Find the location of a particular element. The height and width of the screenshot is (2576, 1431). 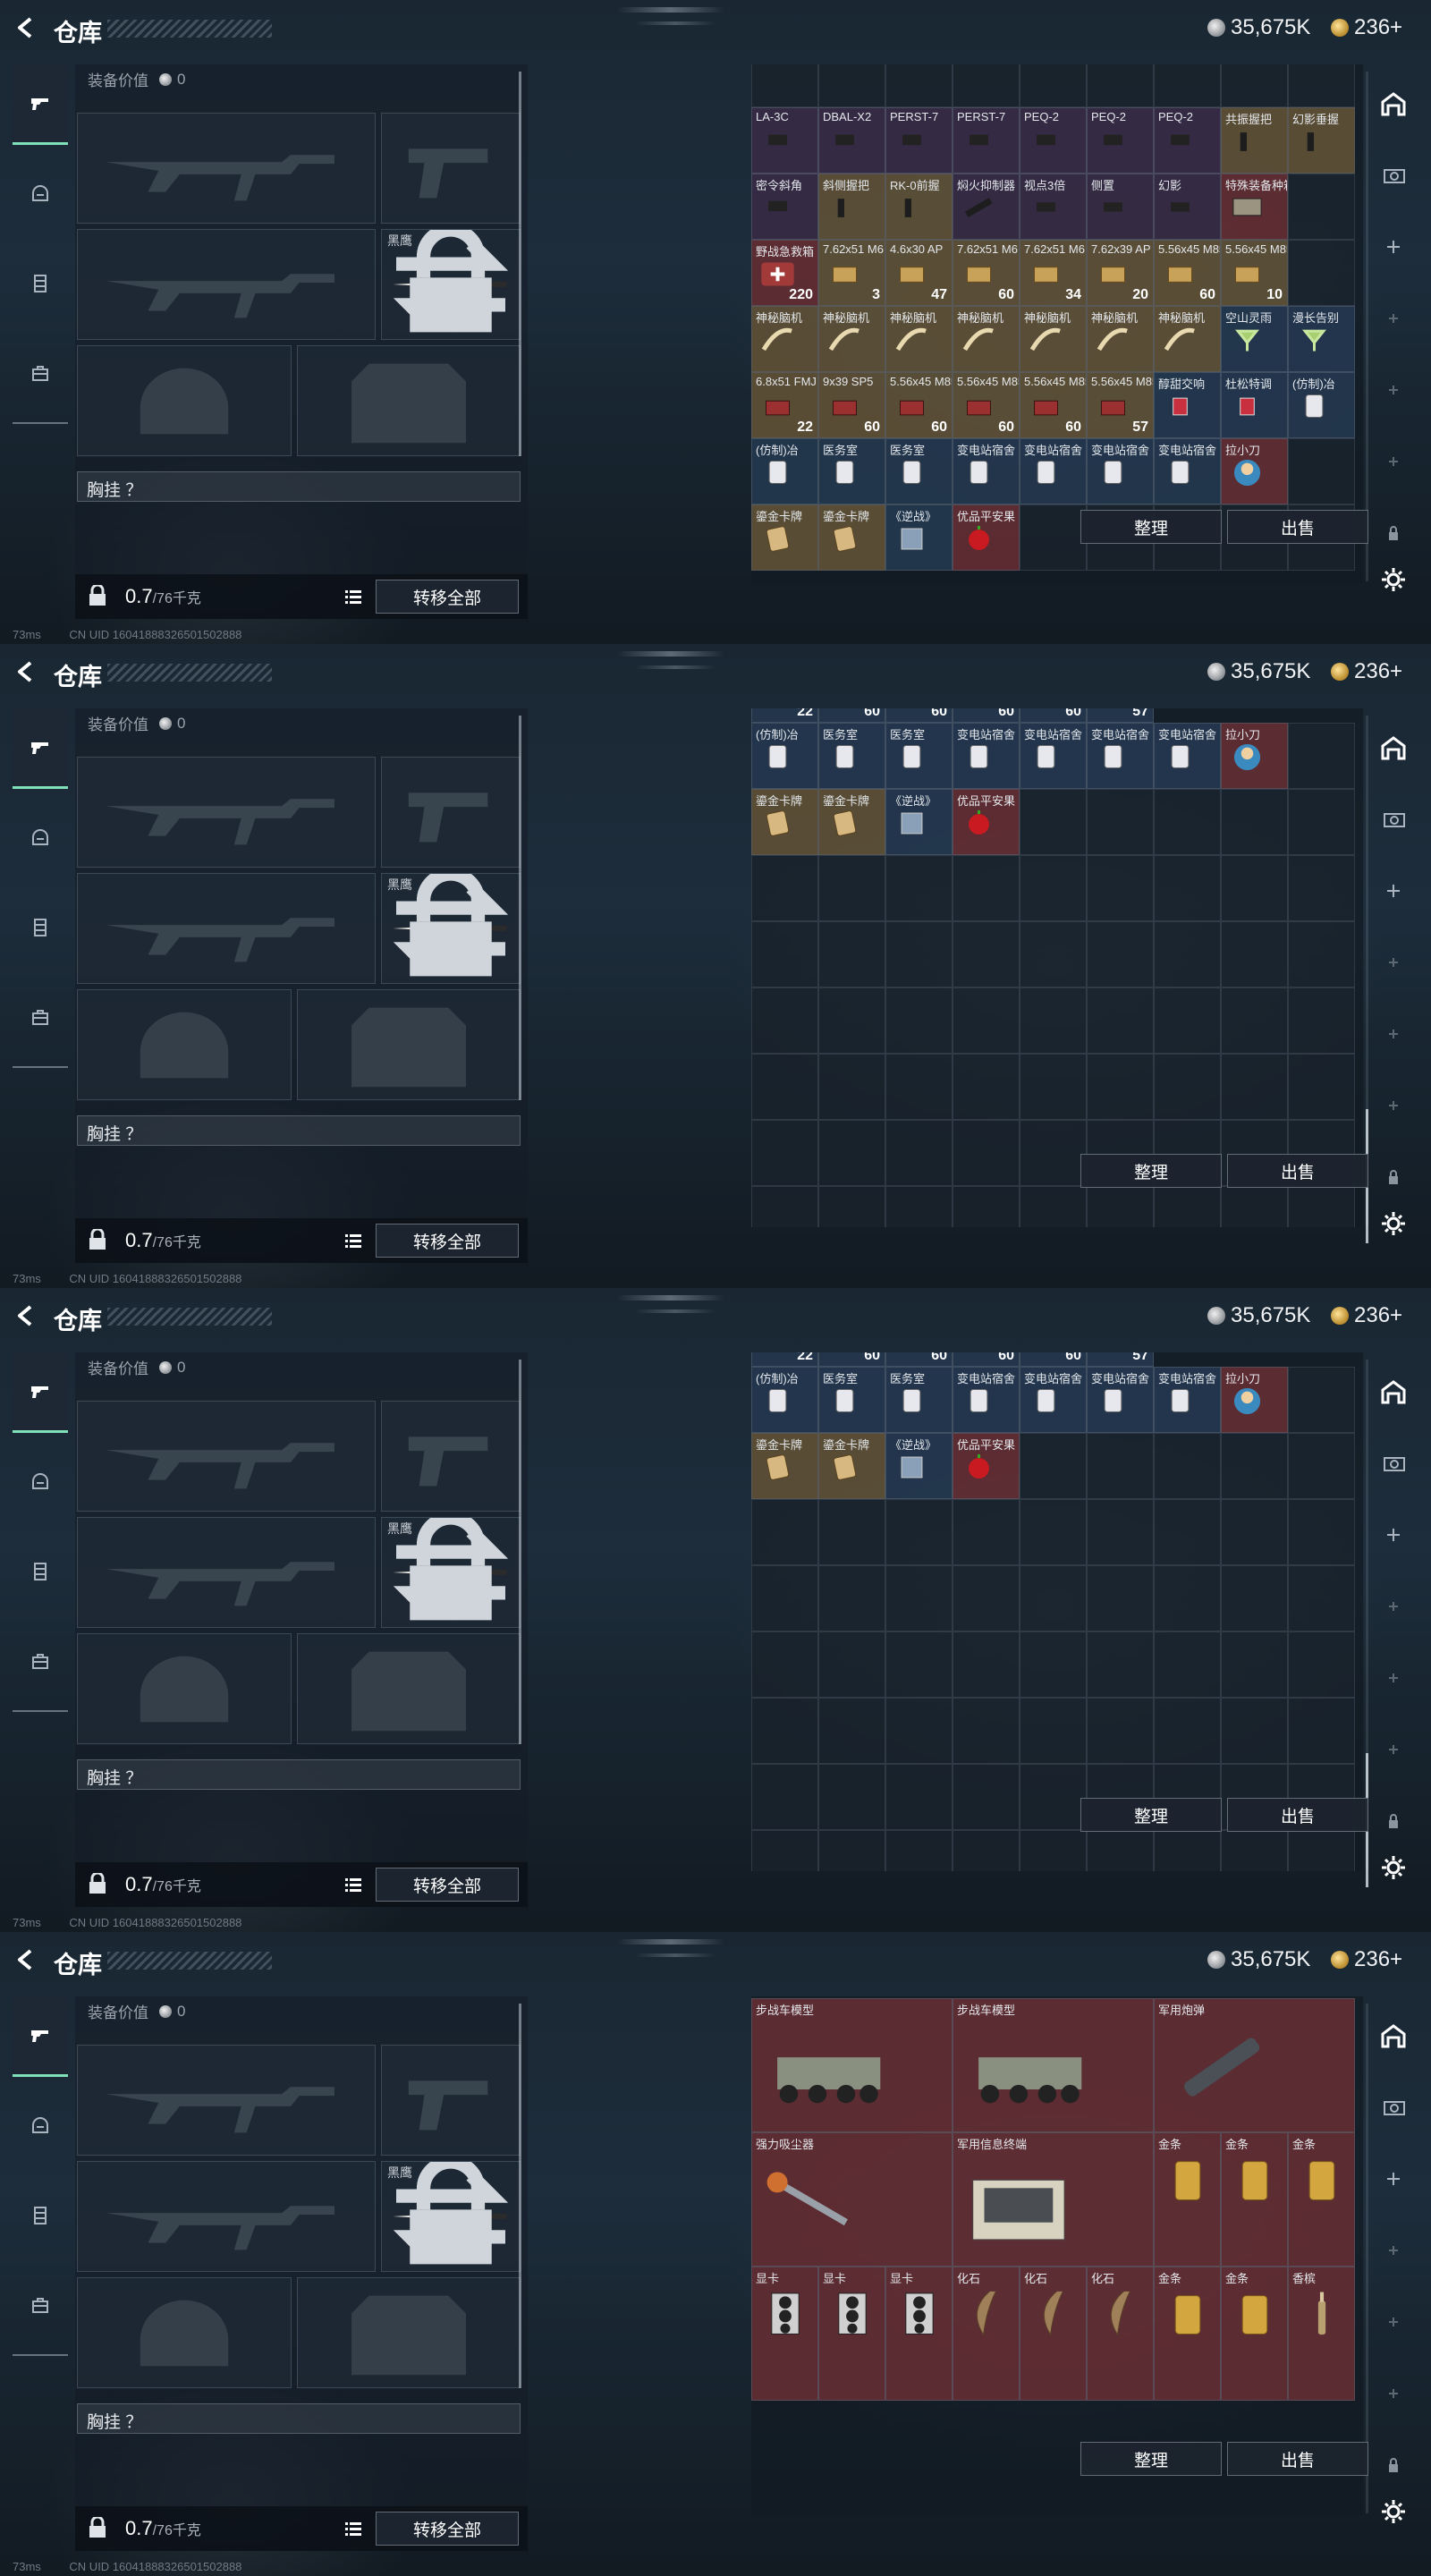

storage-item: 优品平安果 is located at coordinates (986, 537).